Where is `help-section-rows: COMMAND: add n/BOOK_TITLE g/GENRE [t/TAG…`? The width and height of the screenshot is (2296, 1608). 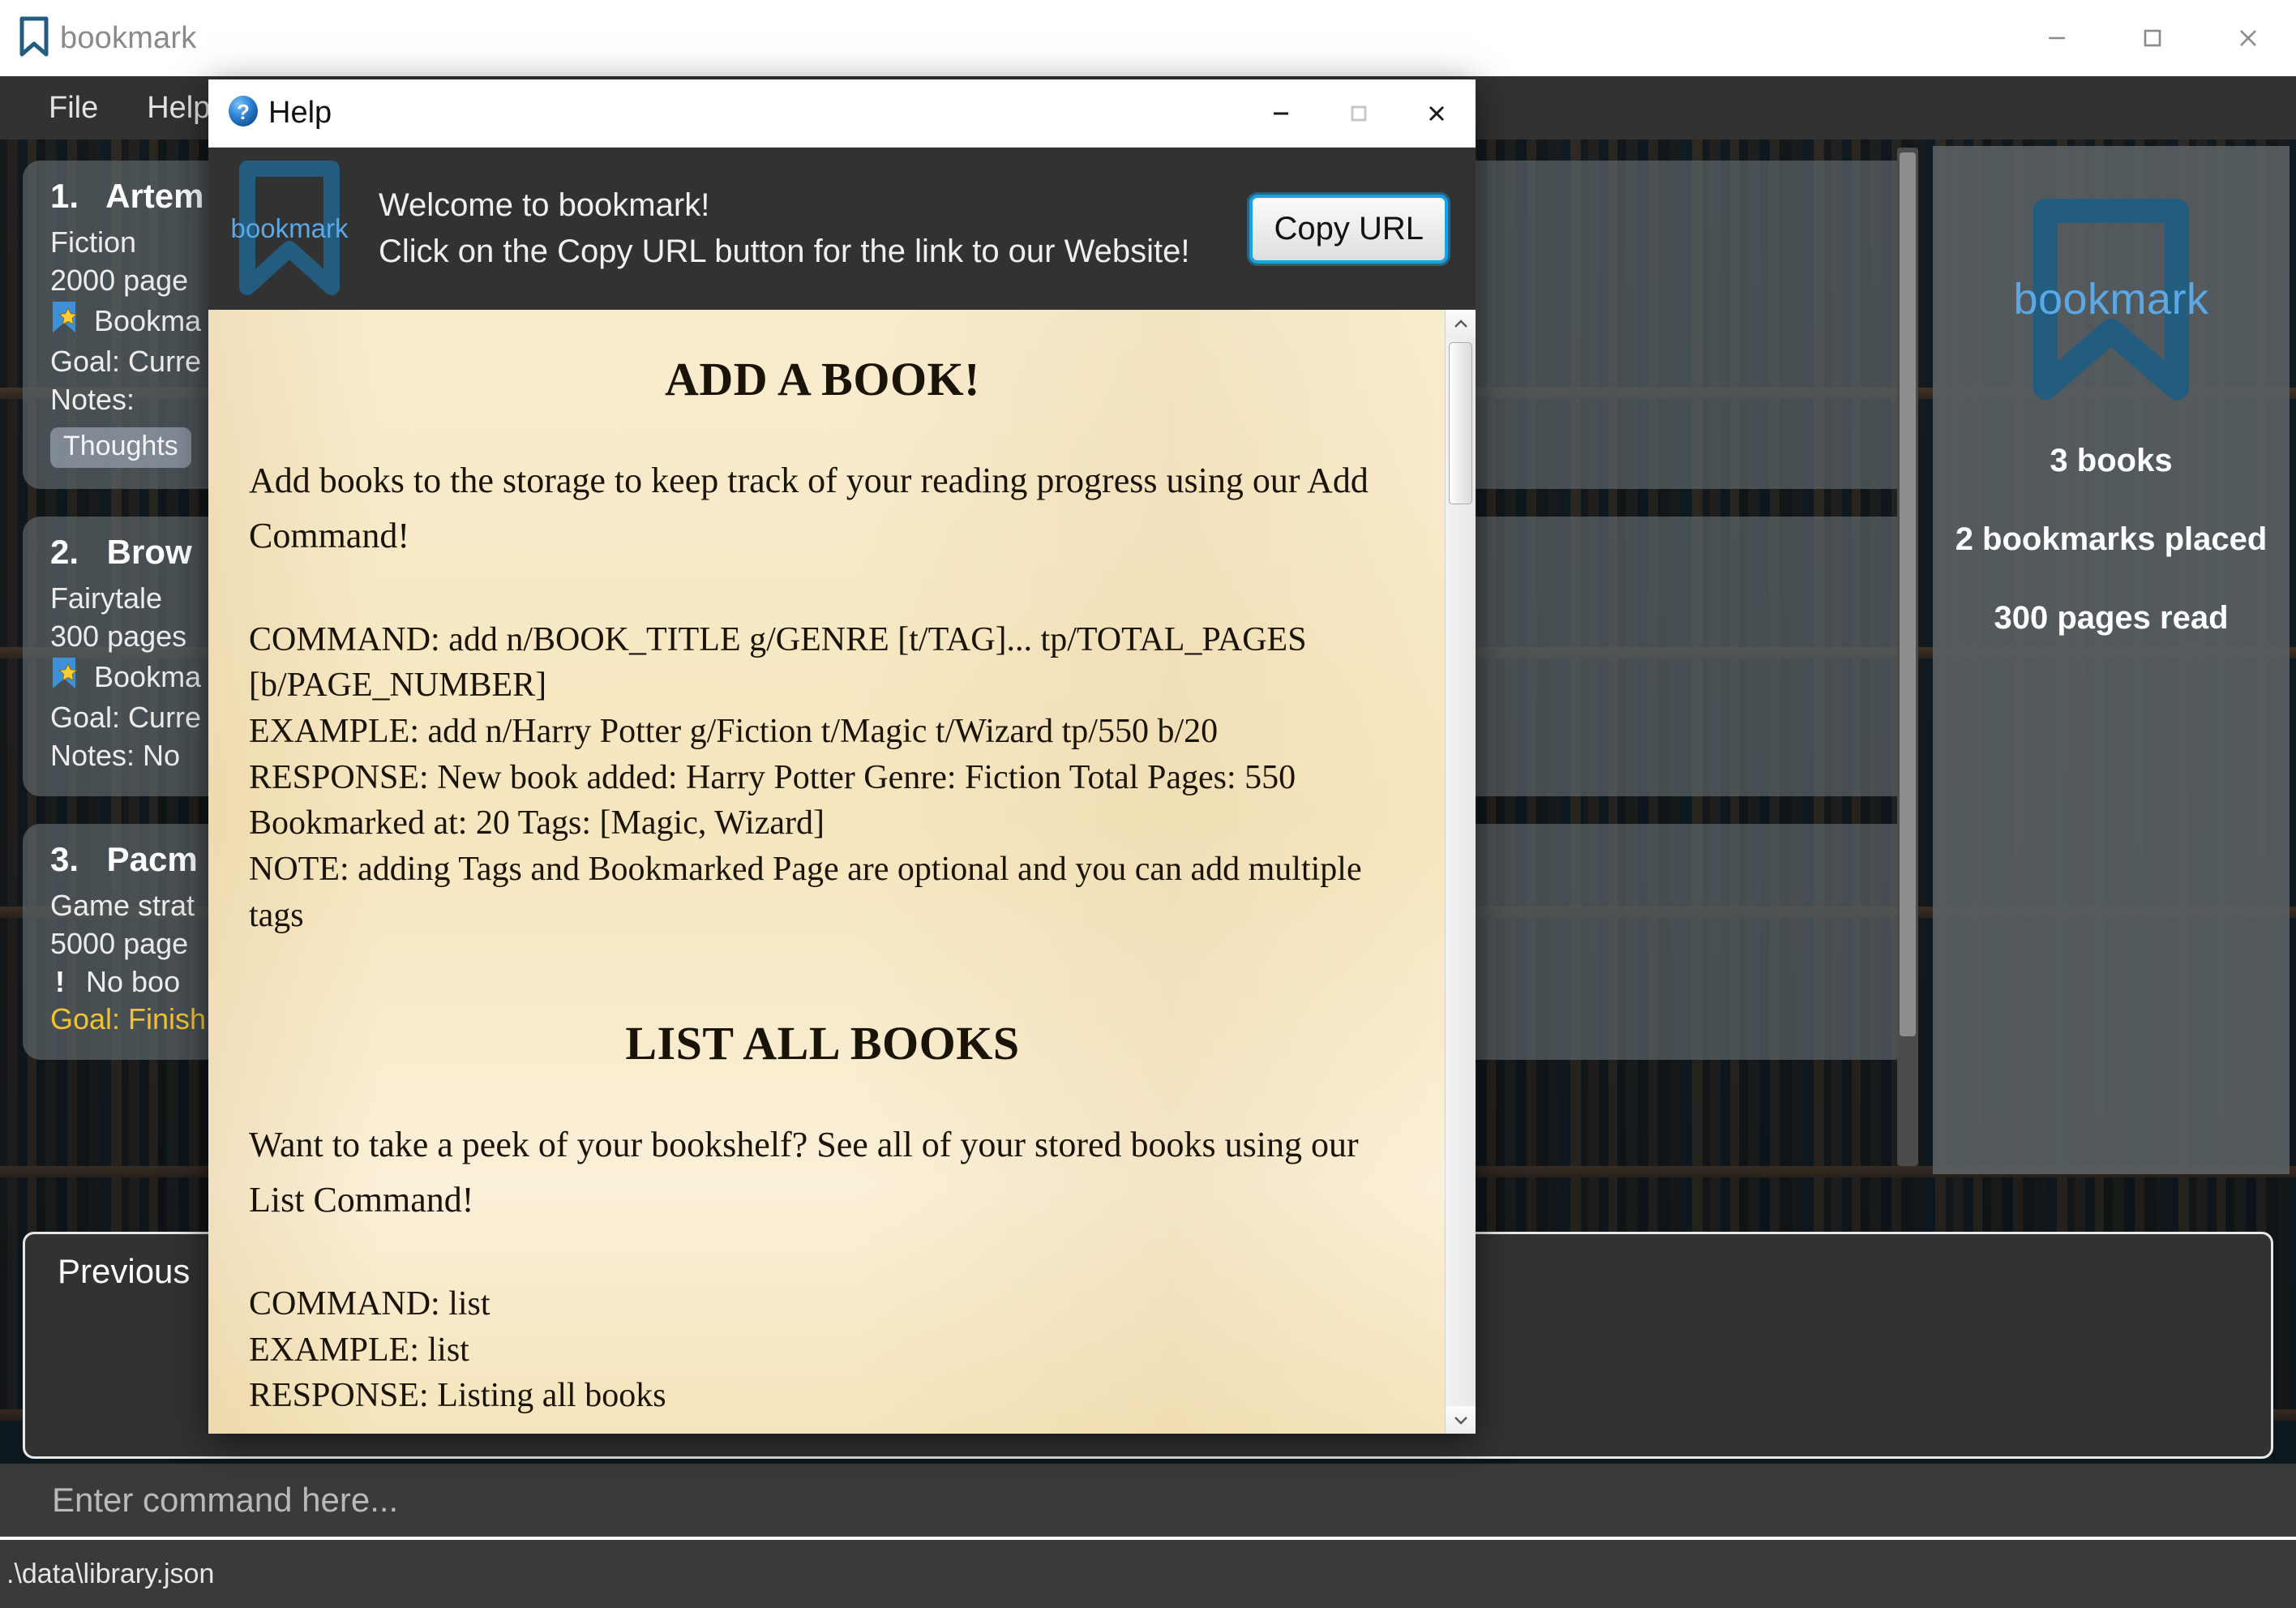
help-section-rows: COMMAND: add n/BOOK_TITLE g/GENRE [t/TAG… is located at coordinates (823, 778).